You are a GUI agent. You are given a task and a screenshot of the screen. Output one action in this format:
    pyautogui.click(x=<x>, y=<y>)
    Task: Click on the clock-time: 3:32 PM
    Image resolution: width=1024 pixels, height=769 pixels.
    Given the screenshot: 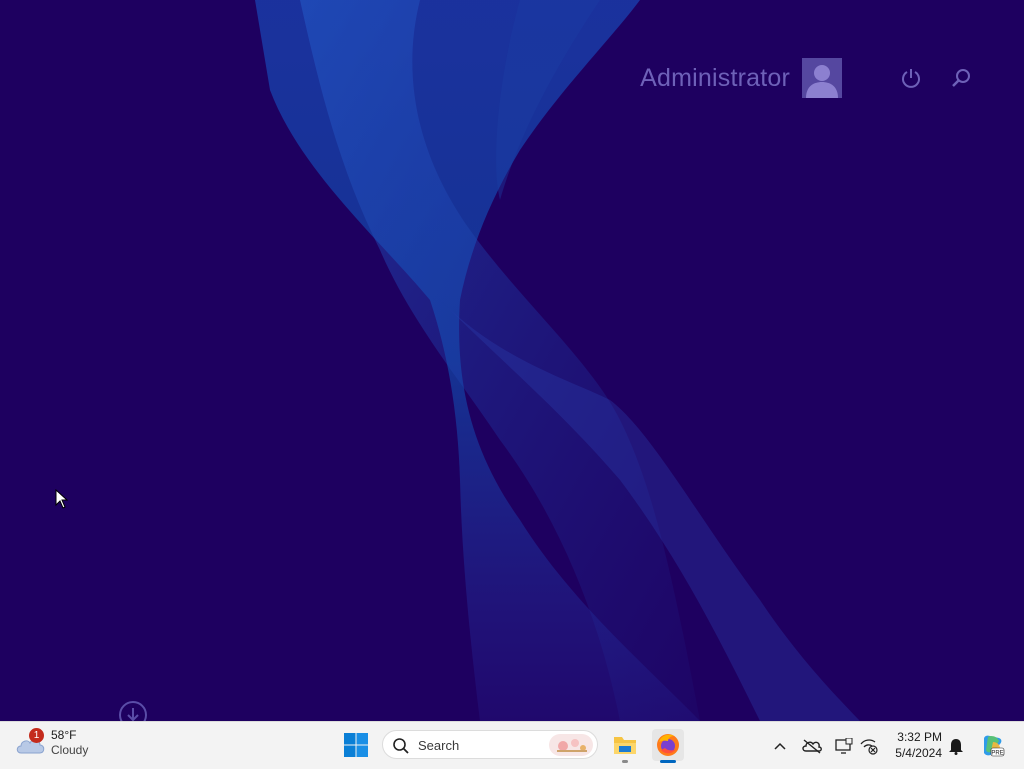 What is the action you would take?
    pyautogui.click(x=919, y=737)
    